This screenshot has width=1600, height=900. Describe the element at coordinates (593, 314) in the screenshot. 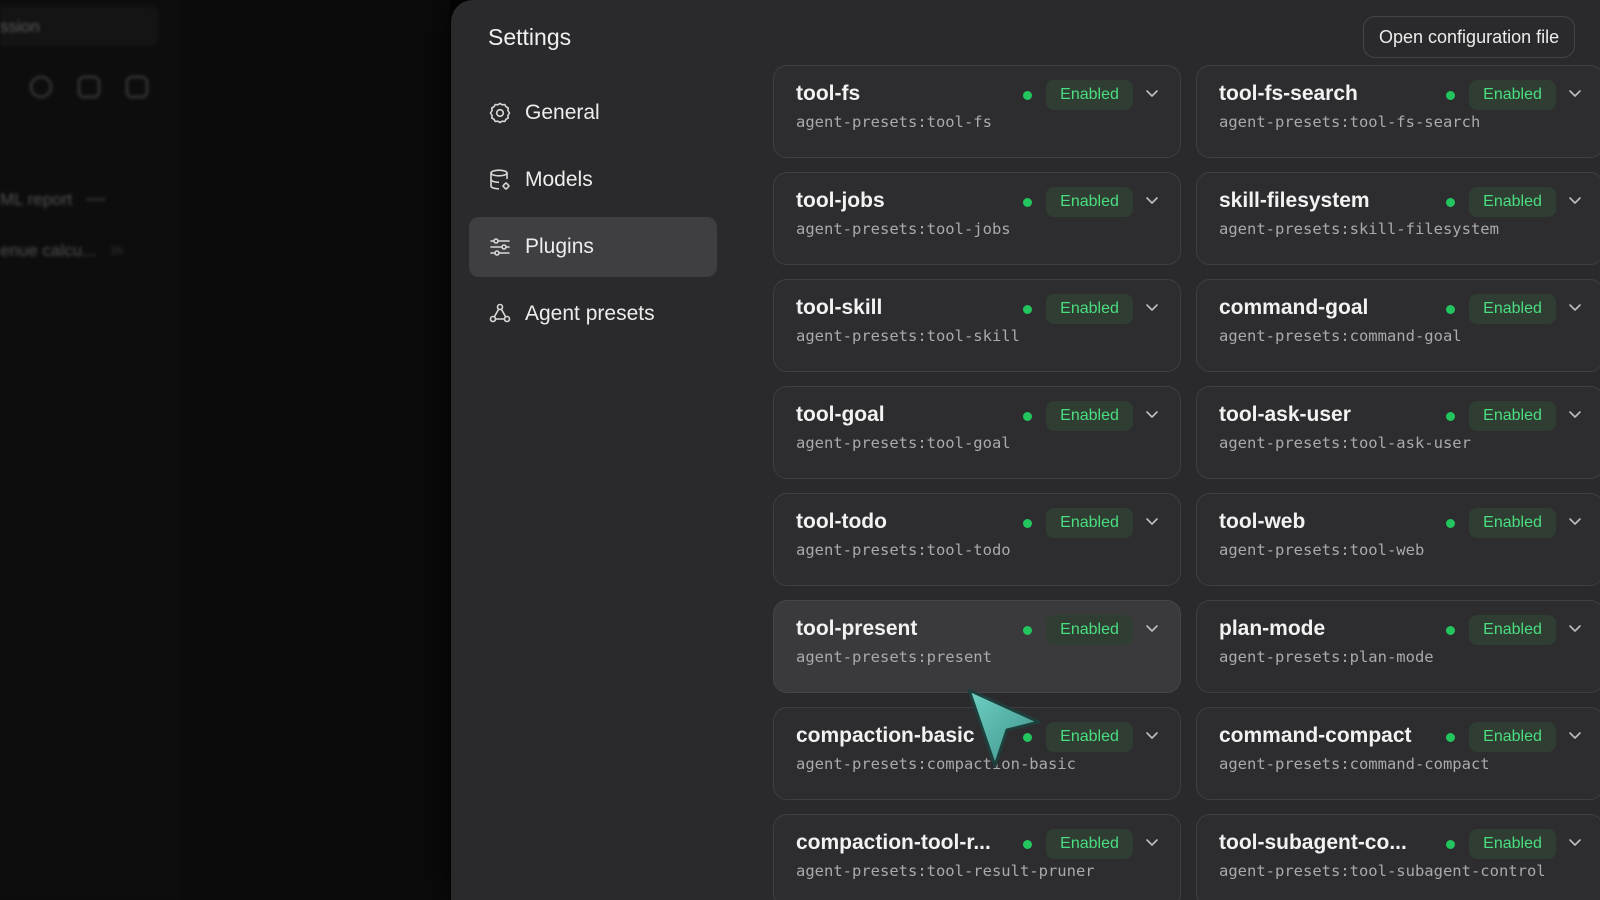

I see `nav-item-agent-presets: Agent presets` at that location.